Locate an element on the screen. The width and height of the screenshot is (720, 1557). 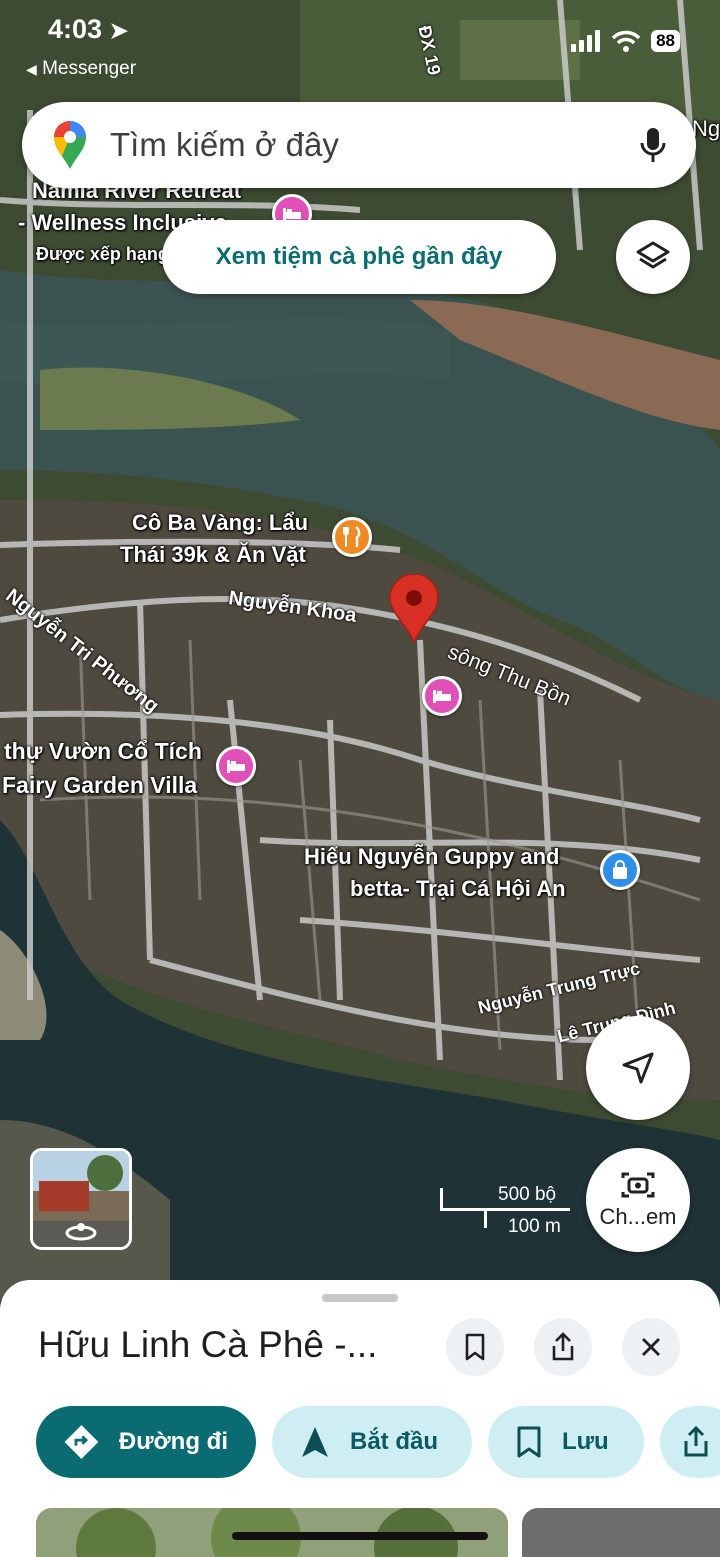
directions-icon is located at coordinates (81, 1442).